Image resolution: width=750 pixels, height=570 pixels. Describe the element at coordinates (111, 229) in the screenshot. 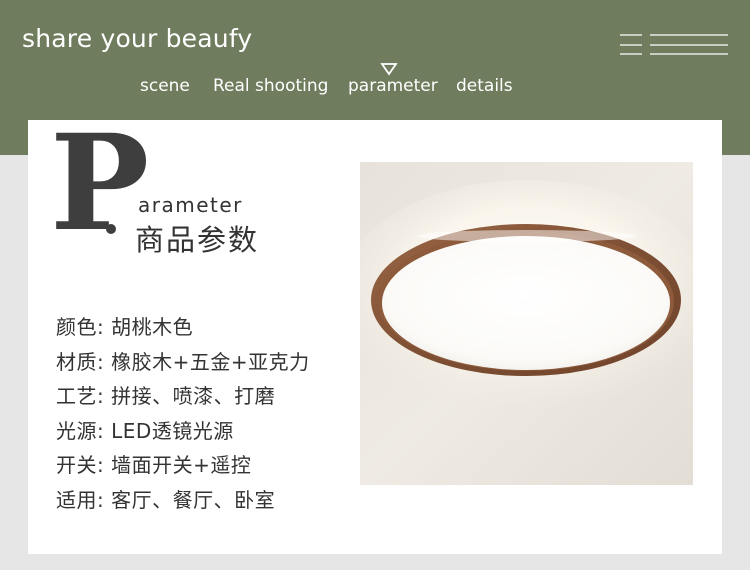

I see `initial-dot-decoration` at that location.